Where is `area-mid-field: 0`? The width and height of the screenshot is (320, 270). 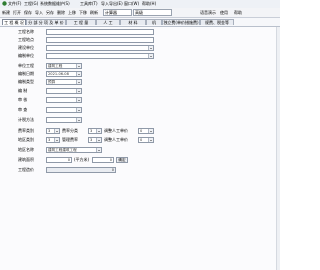 area-mid-field: 0 is located at coordinates (103, 160).